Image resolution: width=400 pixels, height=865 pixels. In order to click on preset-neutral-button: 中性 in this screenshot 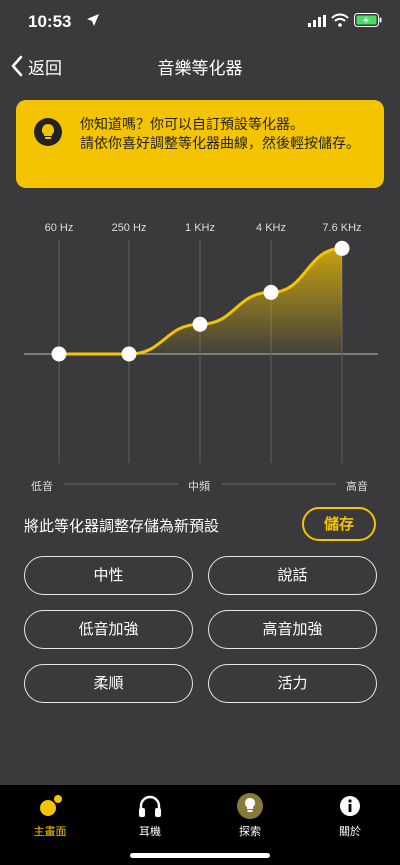, I will do `click(108, 575)`.